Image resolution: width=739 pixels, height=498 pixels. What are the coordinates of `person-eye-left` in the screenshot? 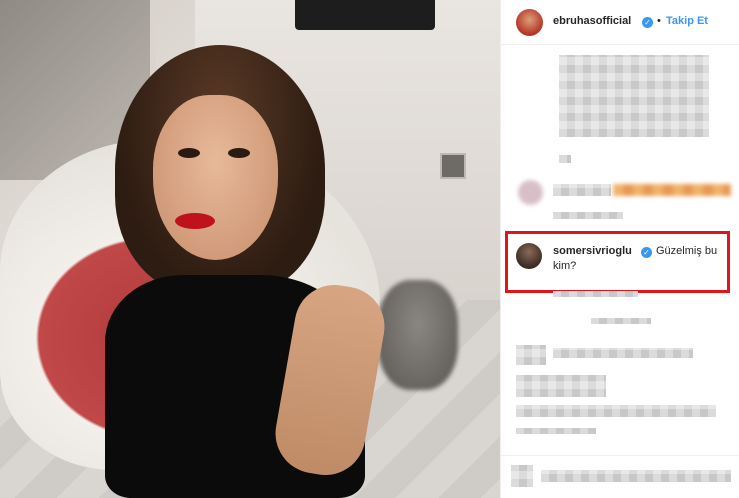 It's located at (189, 153).